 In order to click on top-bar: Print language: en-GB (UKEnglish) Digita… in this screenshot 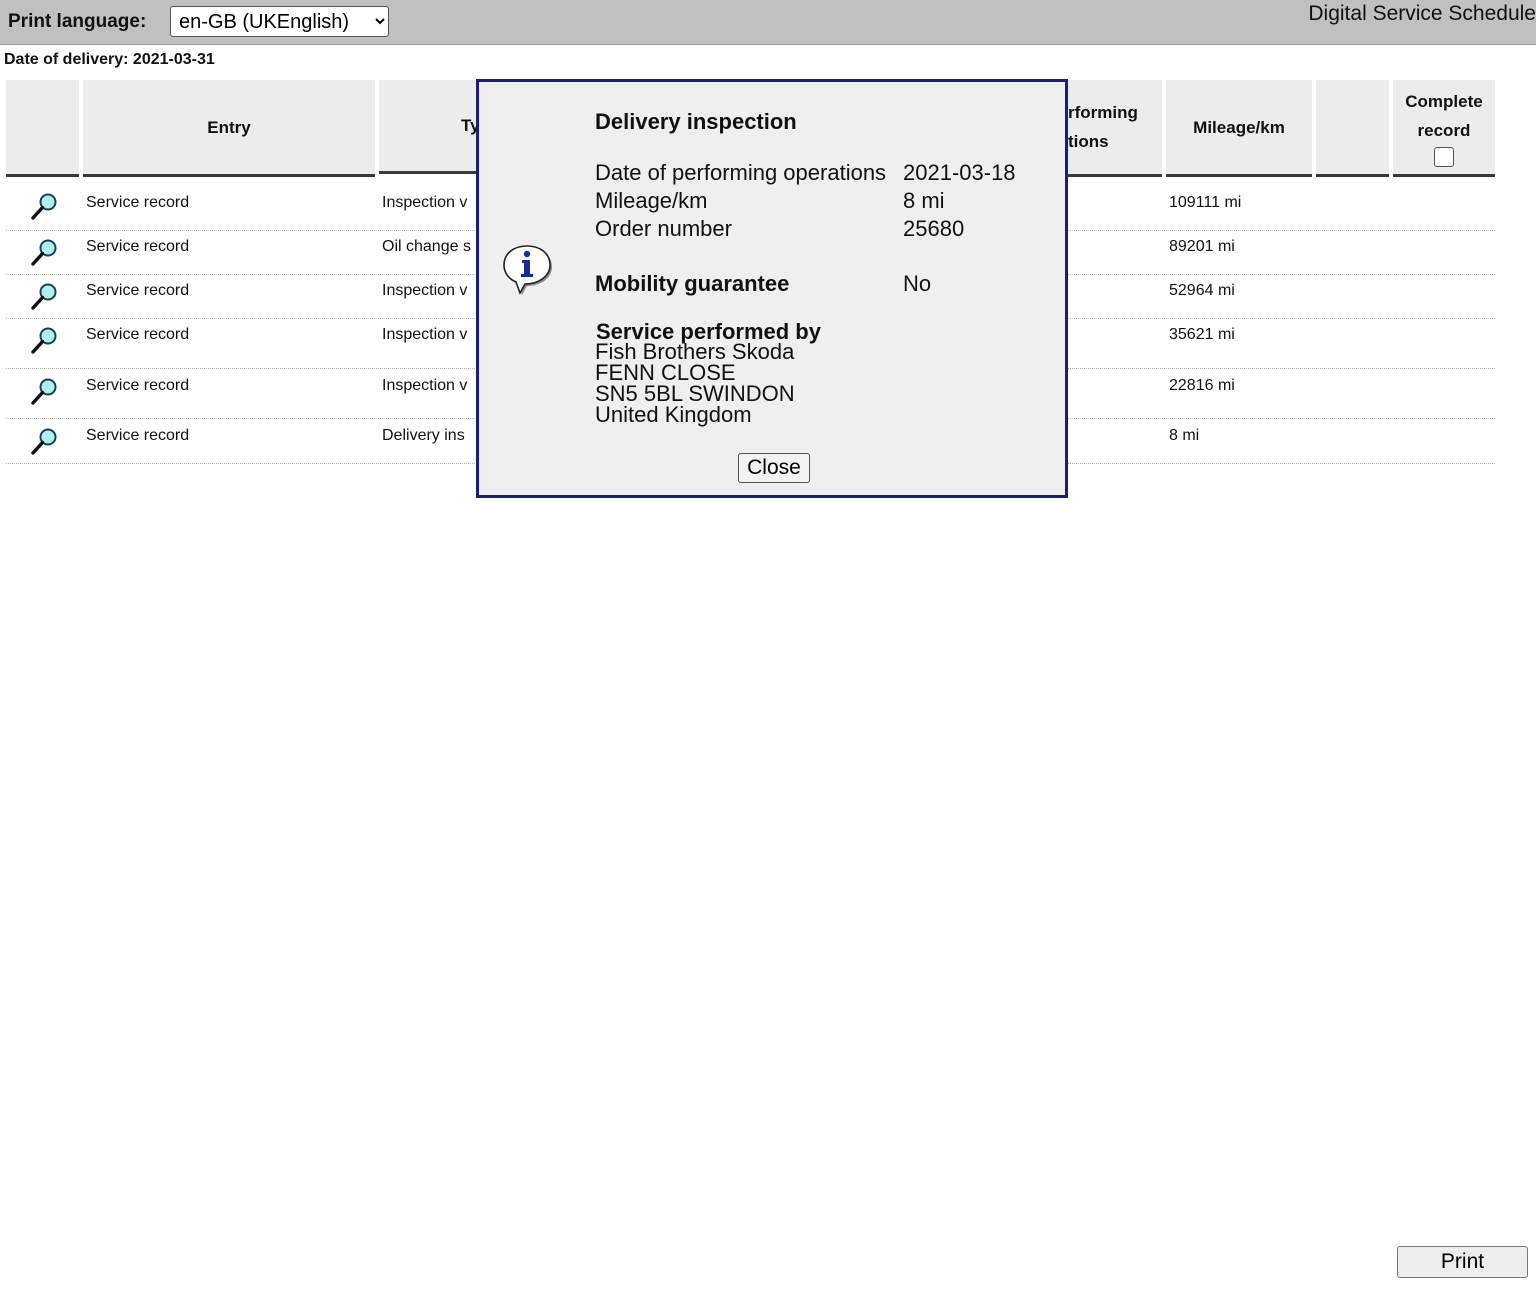, I will do `click(768, 22)`.